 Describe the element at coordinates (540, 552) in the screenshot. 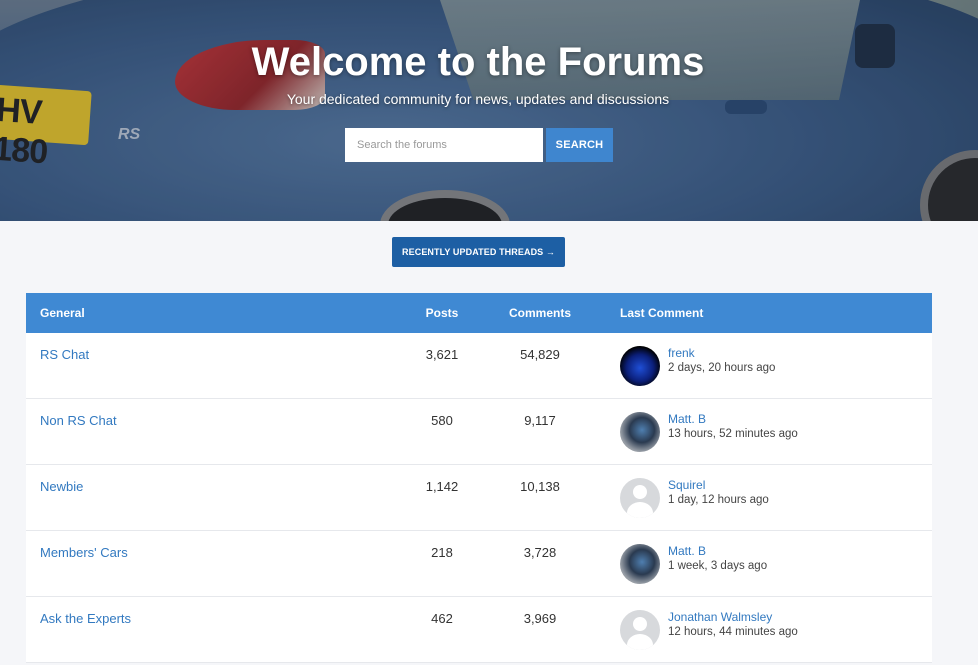

I see `comments-count: 3,728` at that location.